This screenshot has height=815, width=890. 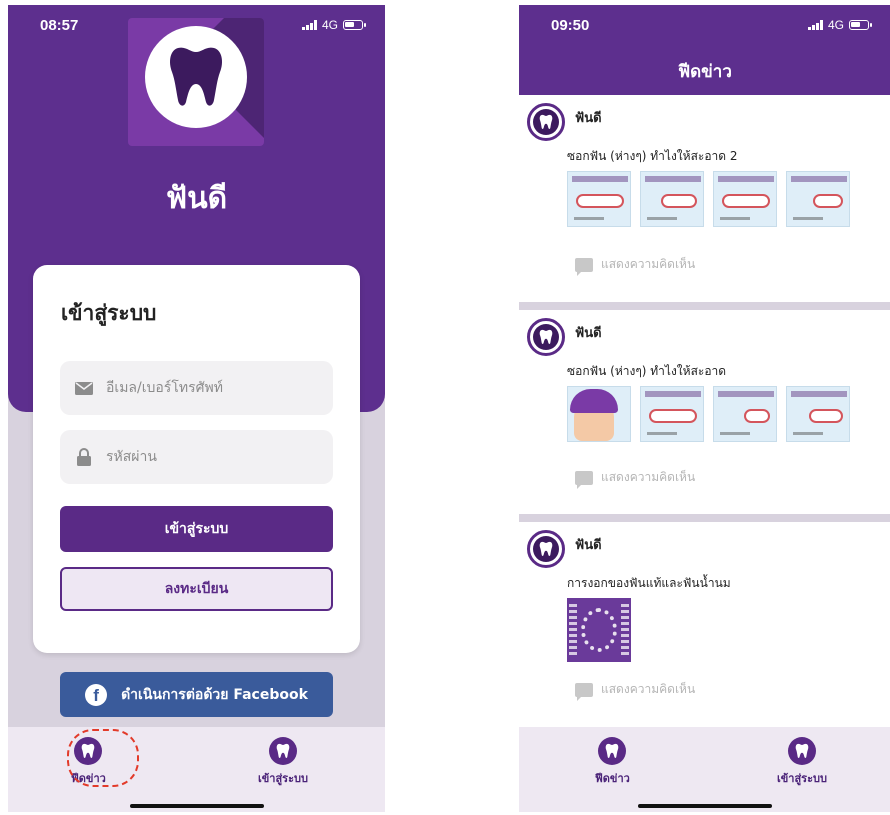 I want to click on tab-news-feed: ฟีดข่าว, so click(x=612, y=762).